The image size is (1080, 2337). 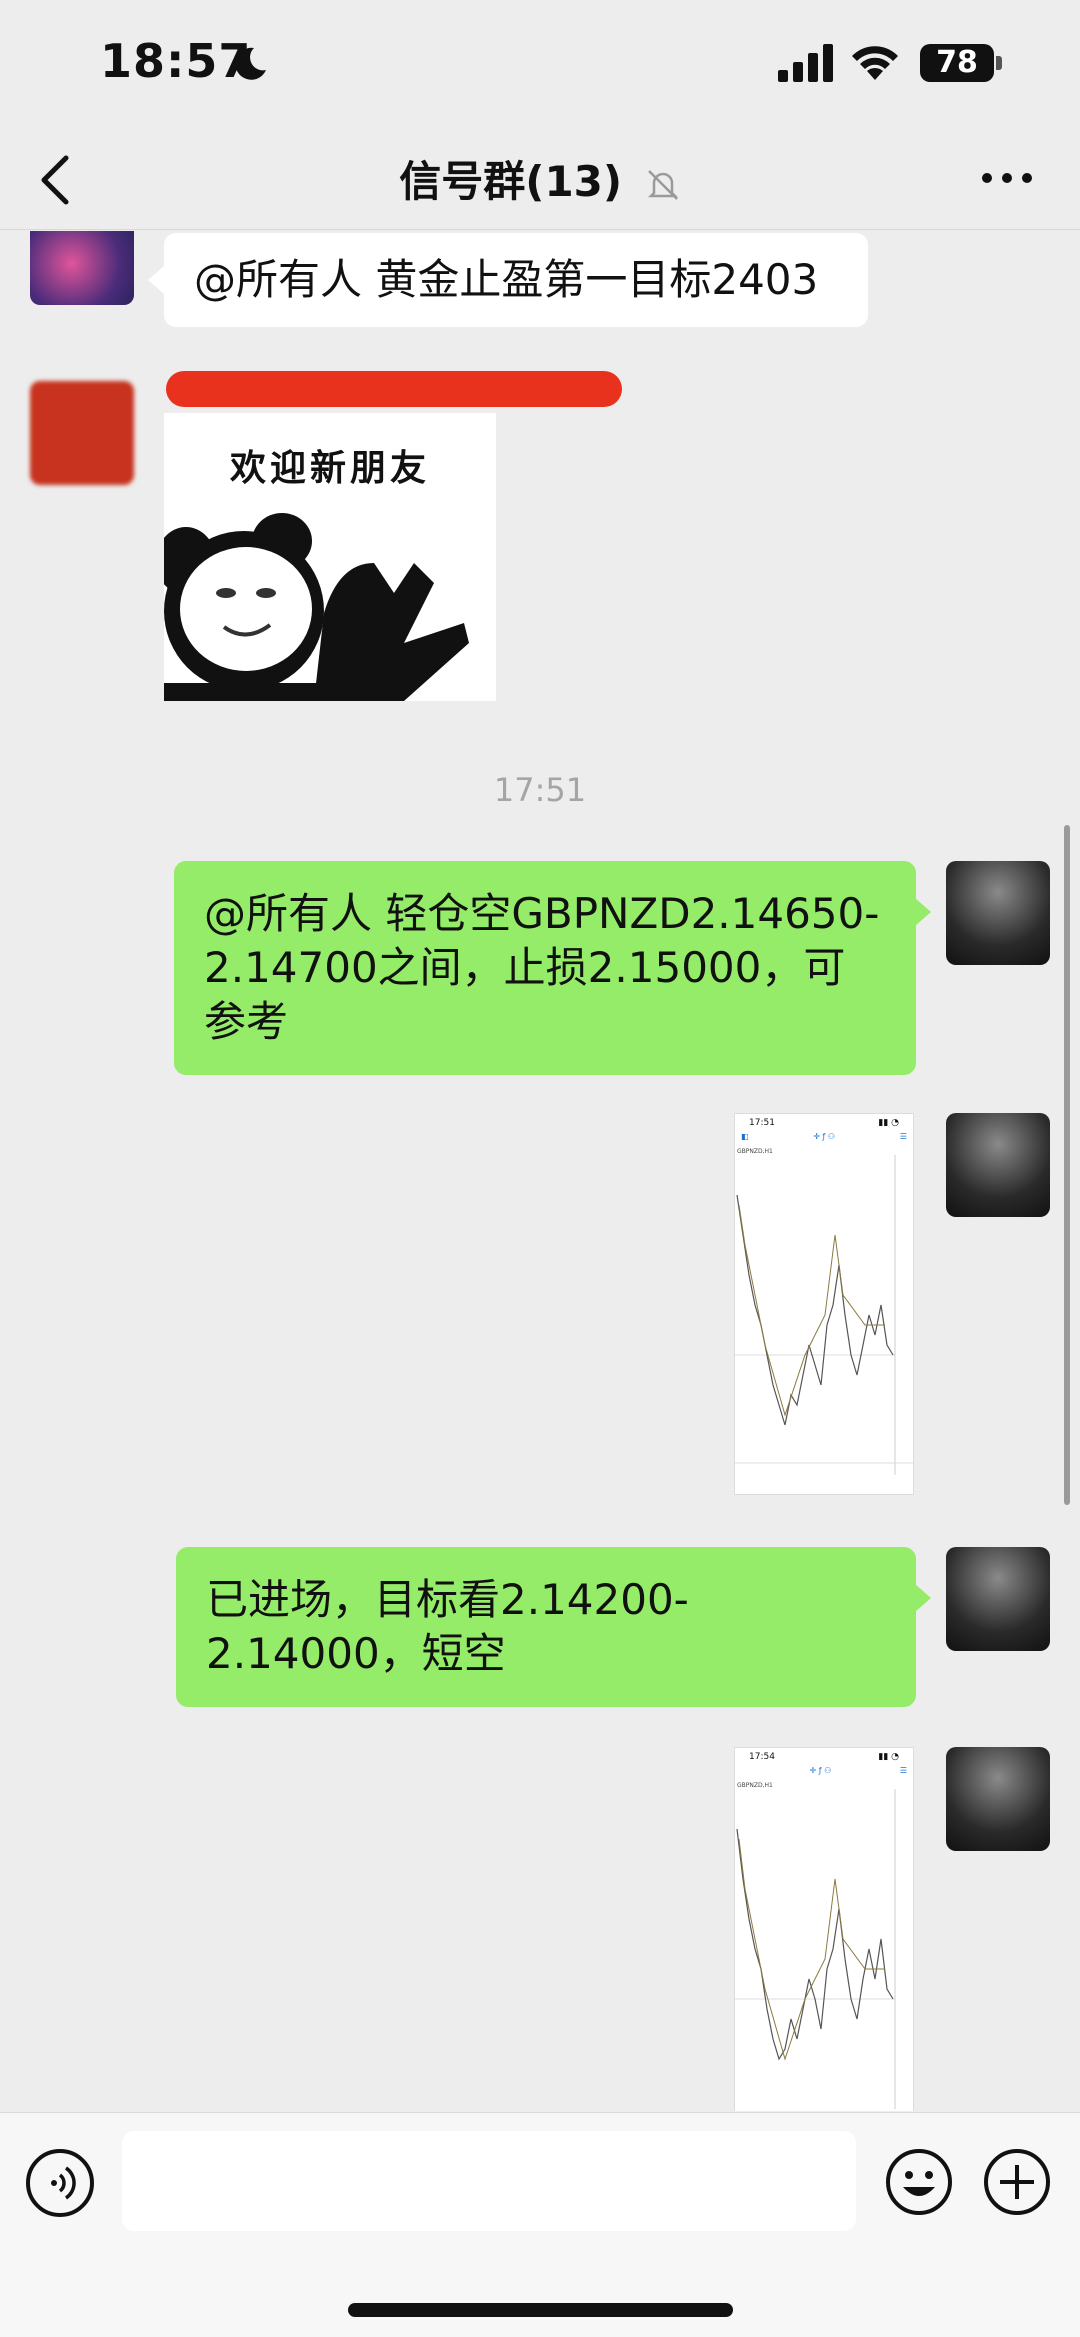 What do you see at coordinates (858, 1770) in the screenshot?
I see `screenshot-toolbar: ✛ ƒ ⚇ ☰` at bounding box center [858, 1770].